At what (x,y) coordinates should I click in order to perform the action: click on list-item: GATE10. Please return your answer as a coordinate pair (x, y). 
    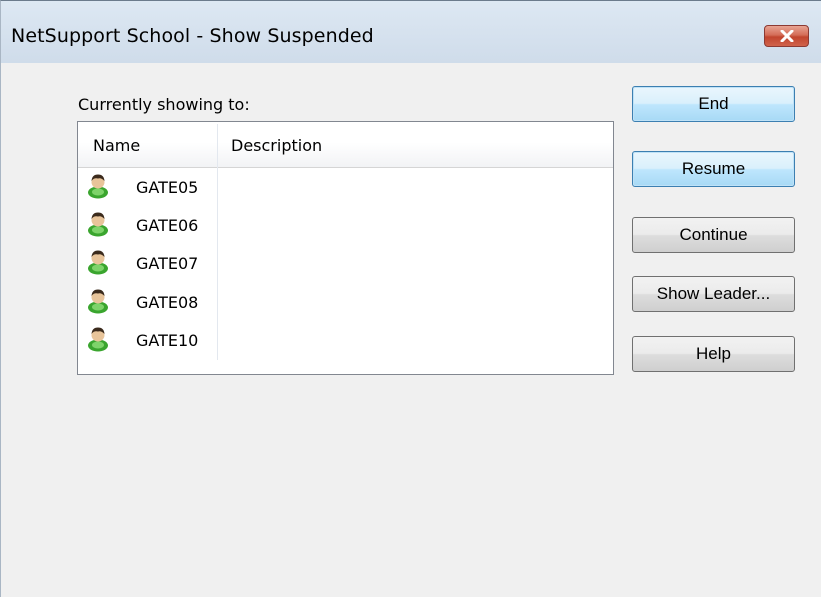
    Looking at the image, I should click on (346, 340).